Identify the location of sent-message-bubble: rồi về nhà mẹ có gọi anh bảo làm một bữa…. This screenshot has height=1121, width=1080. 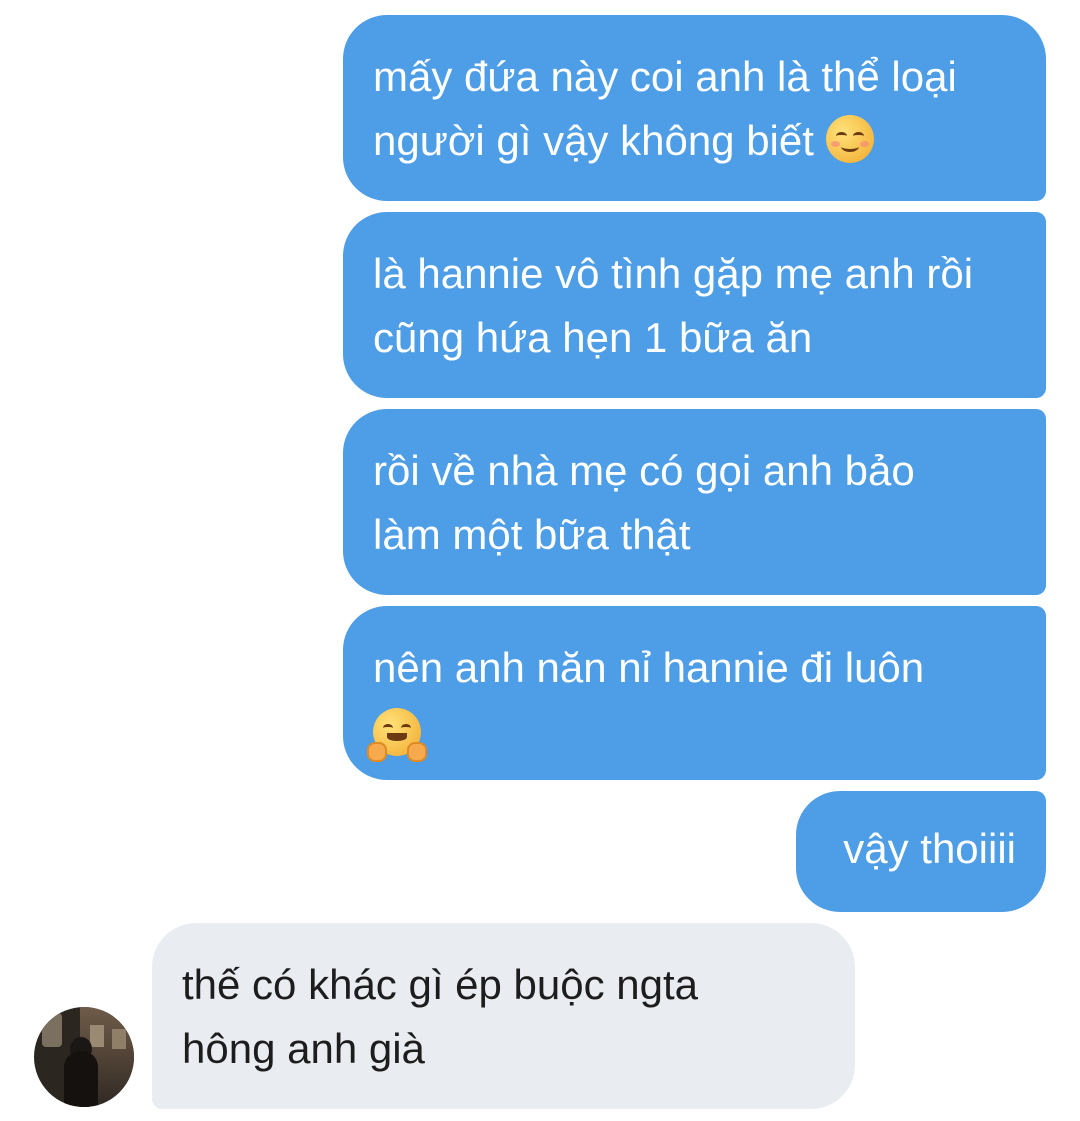
(694, 502).